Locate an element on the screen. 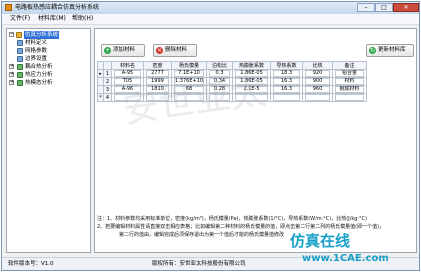 This screenshot has height=272, width=421. table-cell: 2.1E-5 is located at coordinates (252, 89).